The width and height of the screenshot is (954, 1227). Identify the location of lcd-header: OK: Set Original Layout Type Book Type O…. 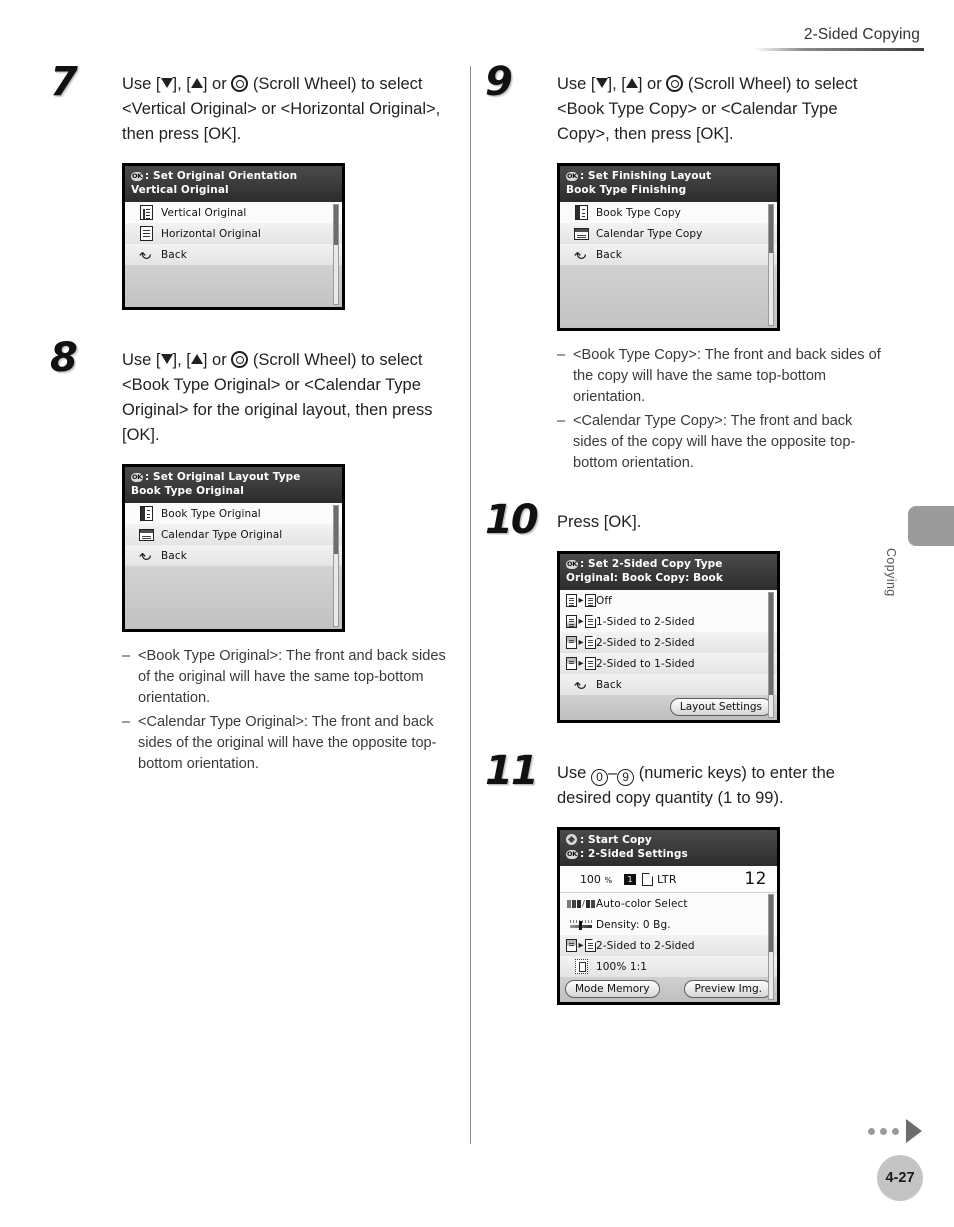
(233, 485).